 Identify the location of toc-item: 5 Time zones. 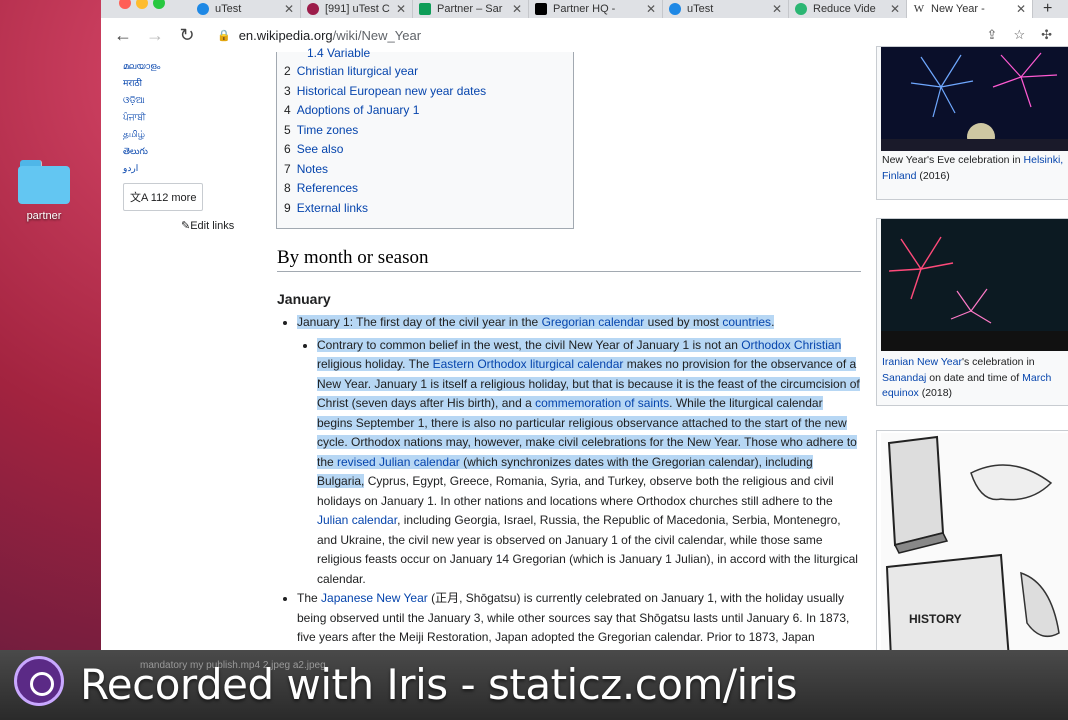
(321, 130).